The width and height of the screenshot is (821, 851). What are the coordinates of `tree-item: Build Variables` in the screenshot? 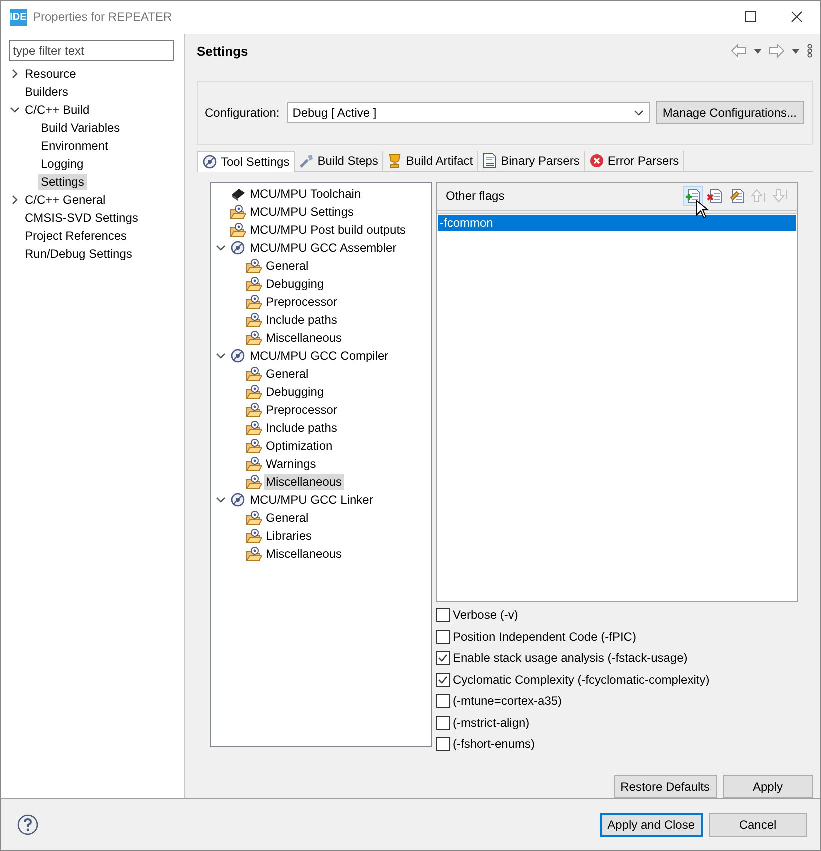 It's located at (81, 128).